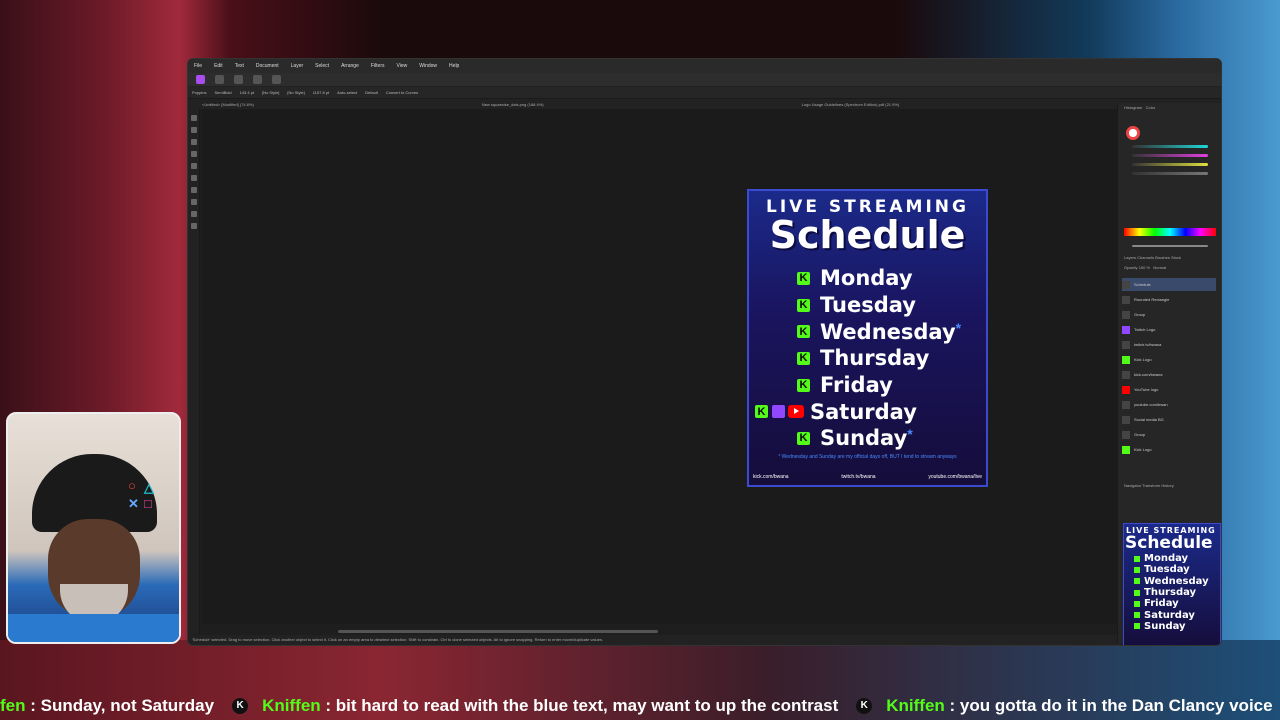 This screenshot has width=1280, height=720. I want to click on zoom-tool-icon, so click(193, 226).